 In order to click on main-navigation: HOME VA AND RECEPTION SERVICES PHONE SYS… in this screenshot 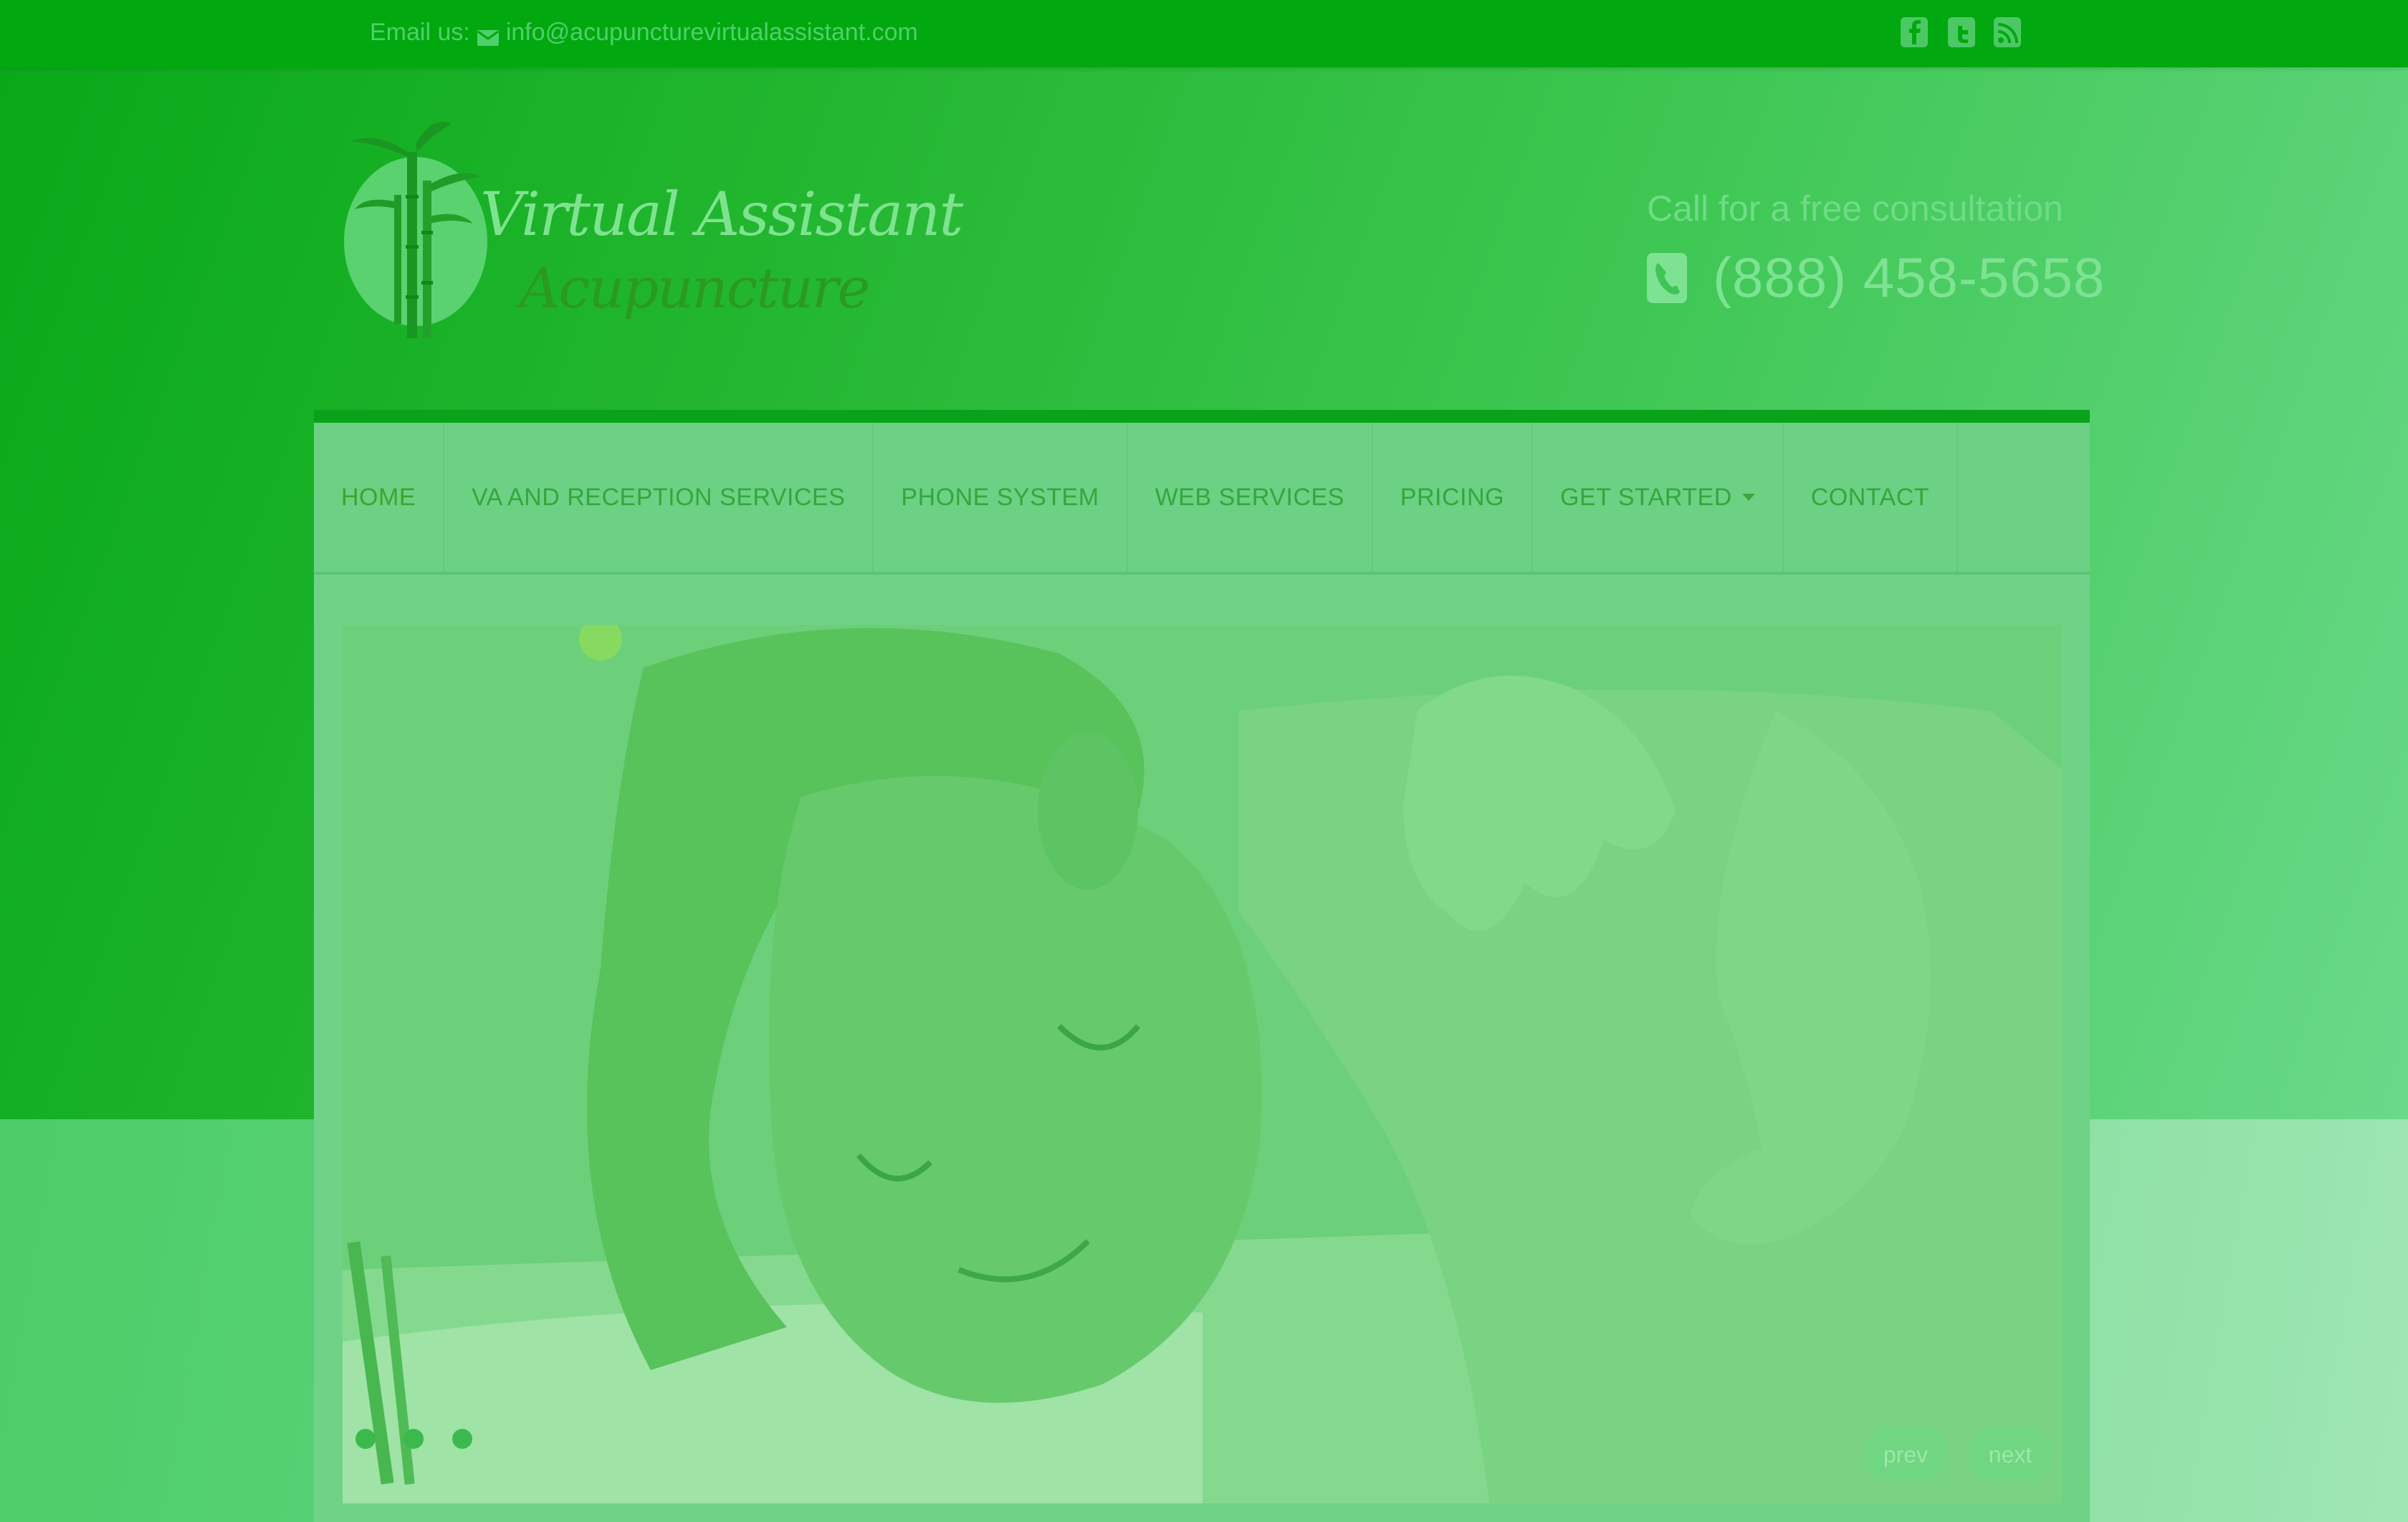, I will do `click(1202, 499)`.